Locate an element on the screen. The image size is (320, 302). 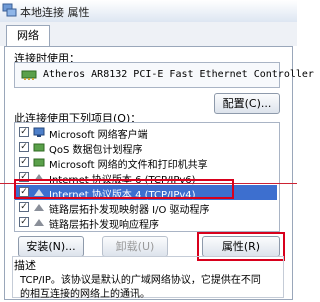
list-item-label: 链路层拓扑发现映射器 I/O 驱动程序 is located at coordinates (129, 210).